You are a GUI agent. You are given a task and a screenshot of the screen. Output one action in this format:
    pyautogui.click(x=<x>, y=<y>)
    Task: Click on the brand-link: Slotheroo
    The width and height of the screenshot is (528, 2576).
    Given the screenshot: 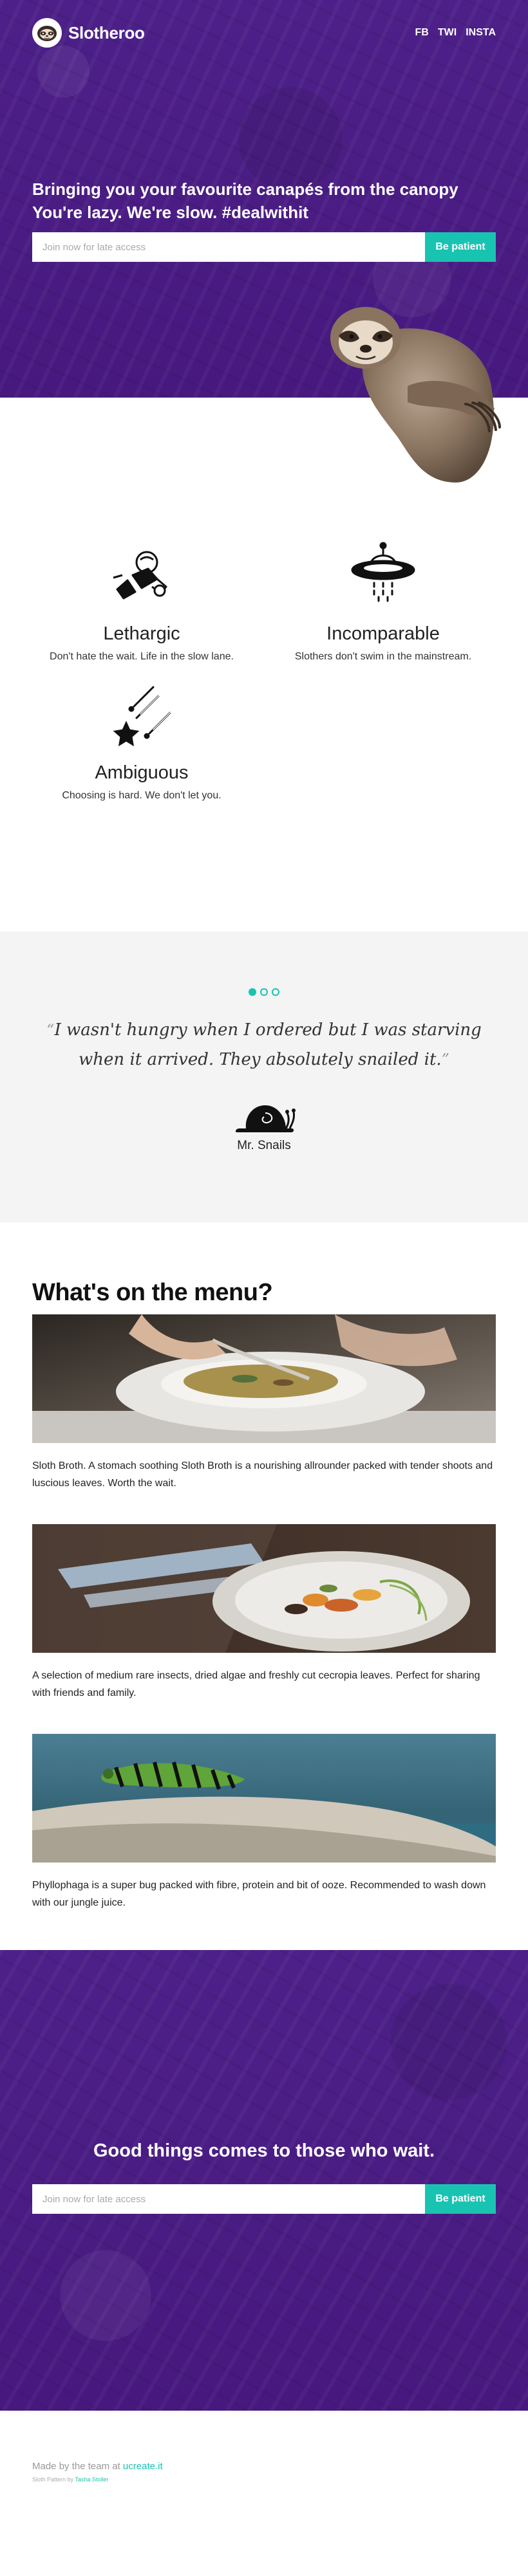 What is the action you would take?
    pyautogui.click(x=88, y=33)
    